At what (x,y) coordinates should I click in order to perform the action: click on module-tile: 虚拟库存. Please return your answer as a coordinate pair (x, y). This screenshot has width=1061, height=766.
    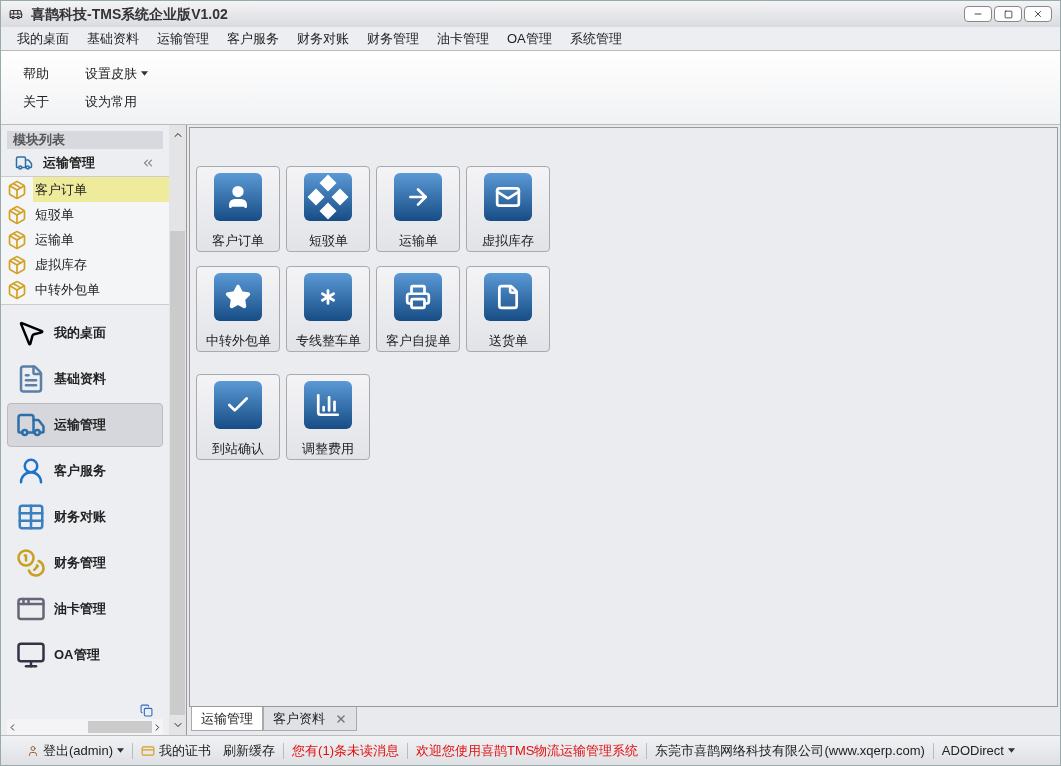
    Looking at the image, I should click on (508, 209).